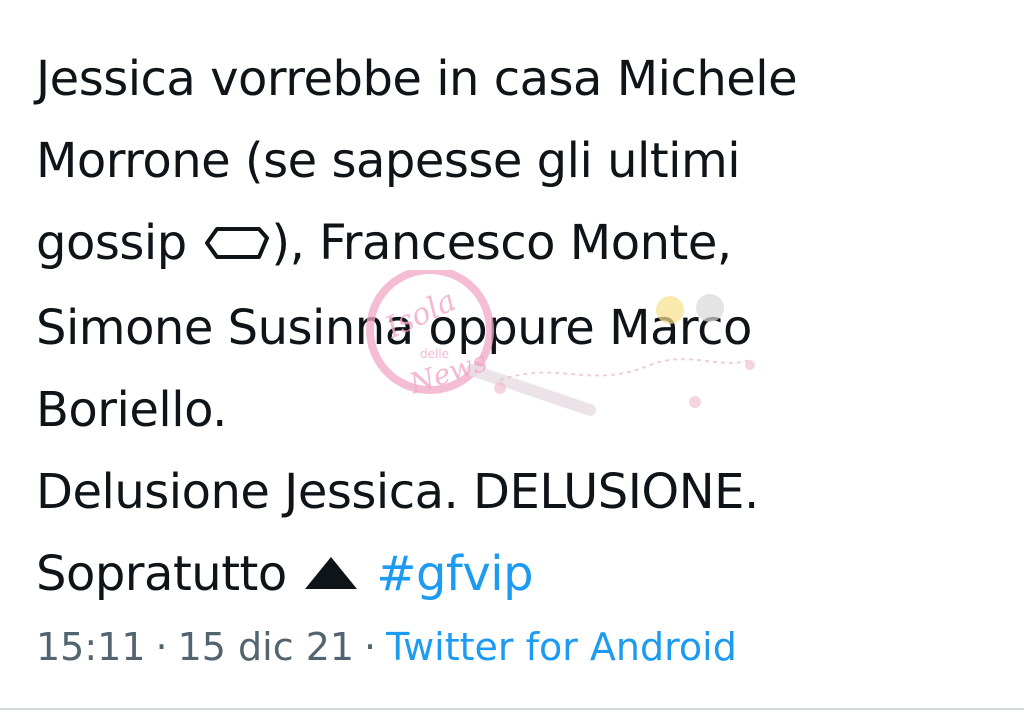 The image size is (1024, 710). What do you see at coordinates (397, 492) in the screenshot?
I see `tweet-text-segment: Delusione Jessica. DELUSIONE.` at bounding box center [397, 492].